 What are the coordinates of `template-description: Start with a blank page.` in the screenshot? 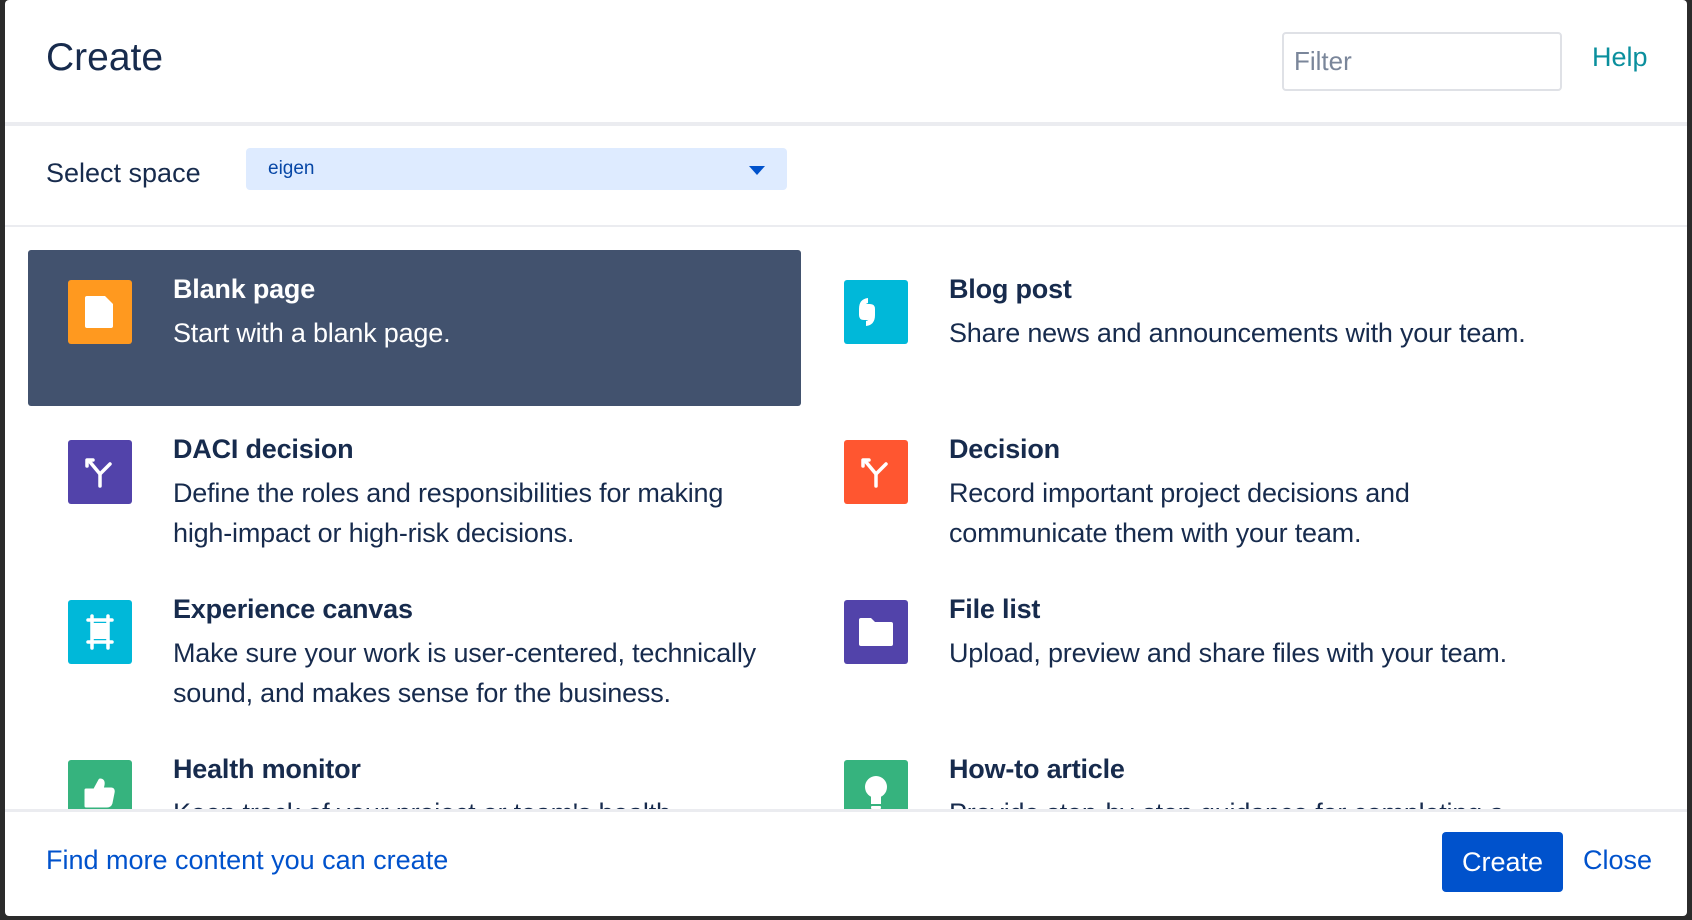 It's located at (312, 333).